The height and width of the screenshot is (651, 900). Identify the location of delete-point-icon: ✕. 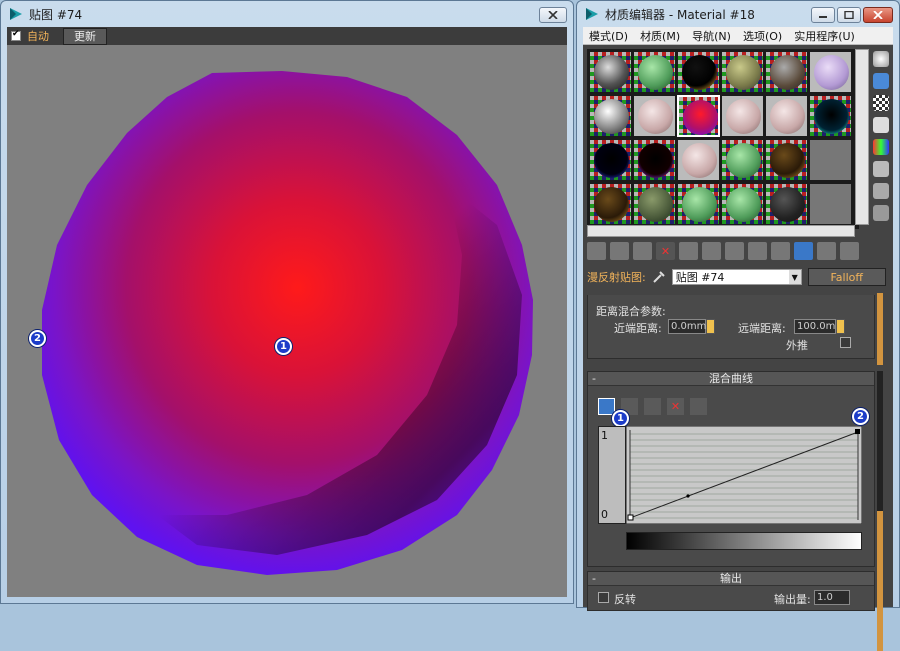
(675, 406).